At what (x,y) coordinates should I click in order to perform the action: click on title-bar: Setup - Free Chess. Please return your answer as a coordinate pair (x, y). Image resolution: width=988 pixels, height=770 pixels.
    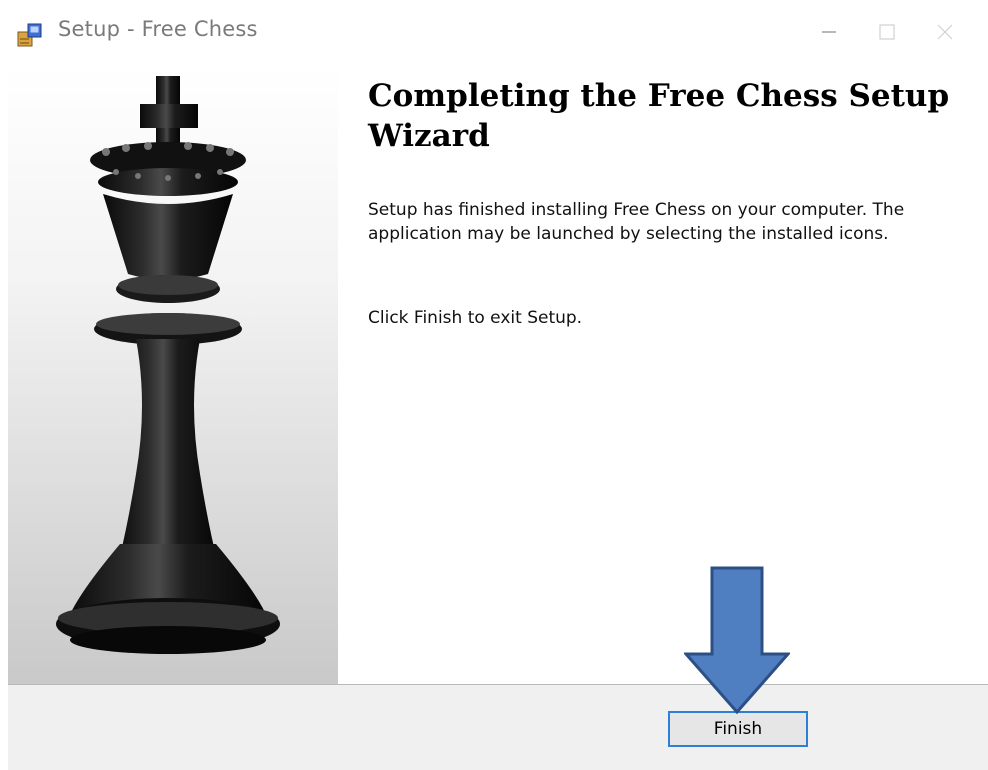
    Looking at the image, I should click on (494, 32).